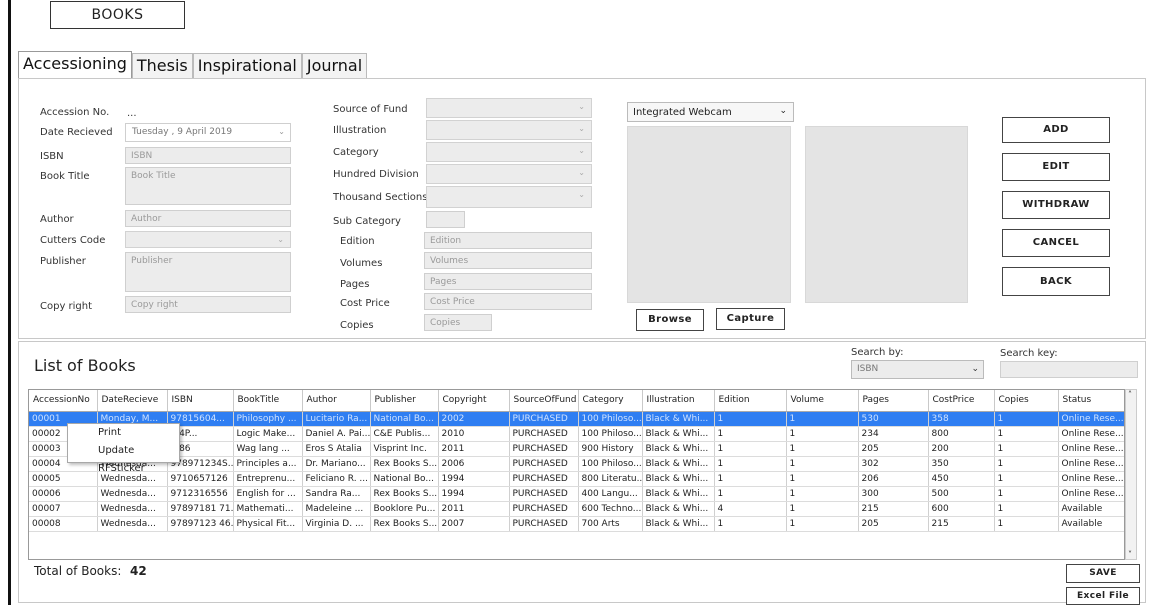 This screenshot has width=1156, height=605. Describe the element at coordinates (75, 64) in the screenshot. I see `tab-accessioning: Accessioning` at that location.